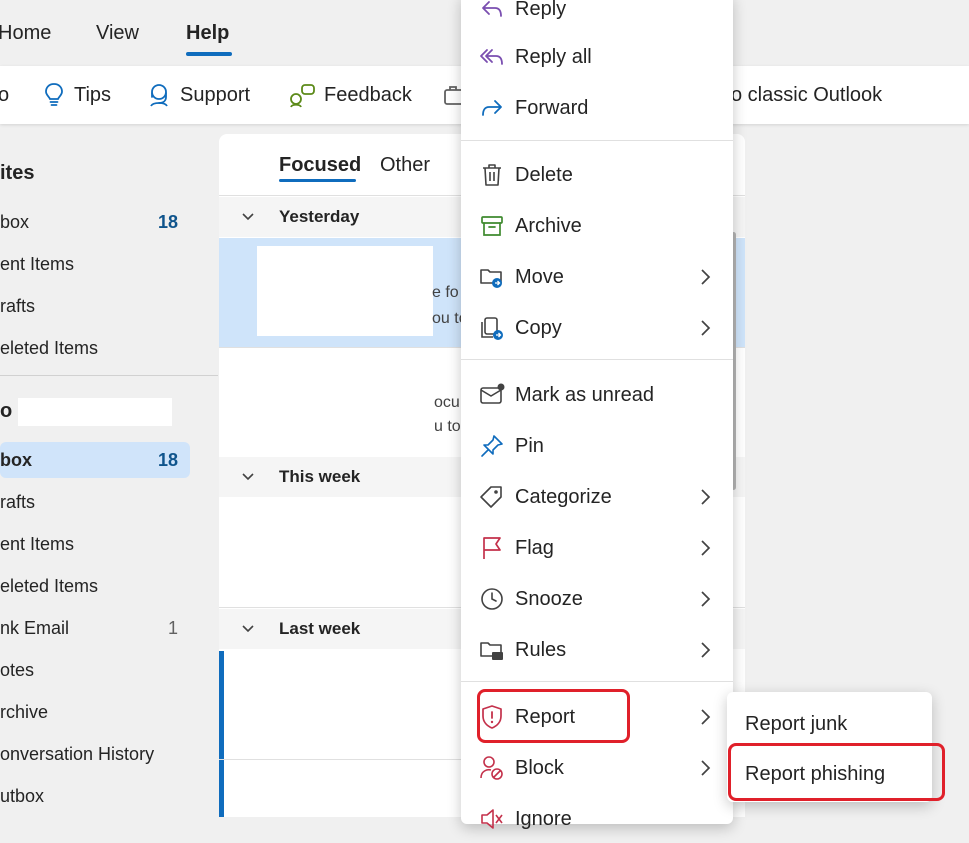 This screenshot has height=843, width=969. Describe the element at coordinates (491, 57) in the screenshot. I see `reply-all-icon` at that location.